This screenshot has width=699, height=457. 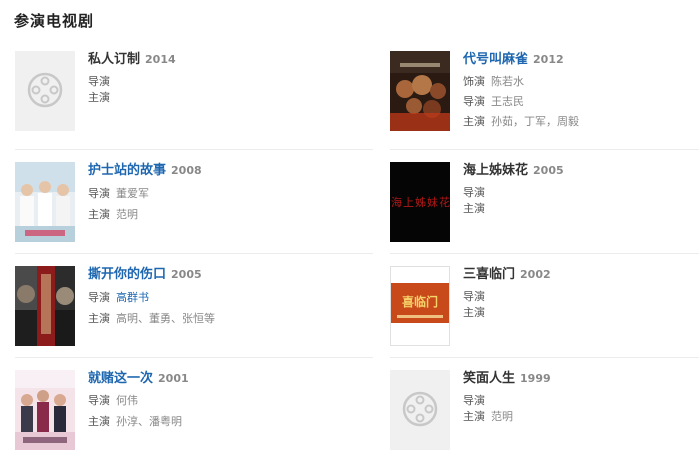 I want to click on tv-year: 2001, so click(x=173, y=378).